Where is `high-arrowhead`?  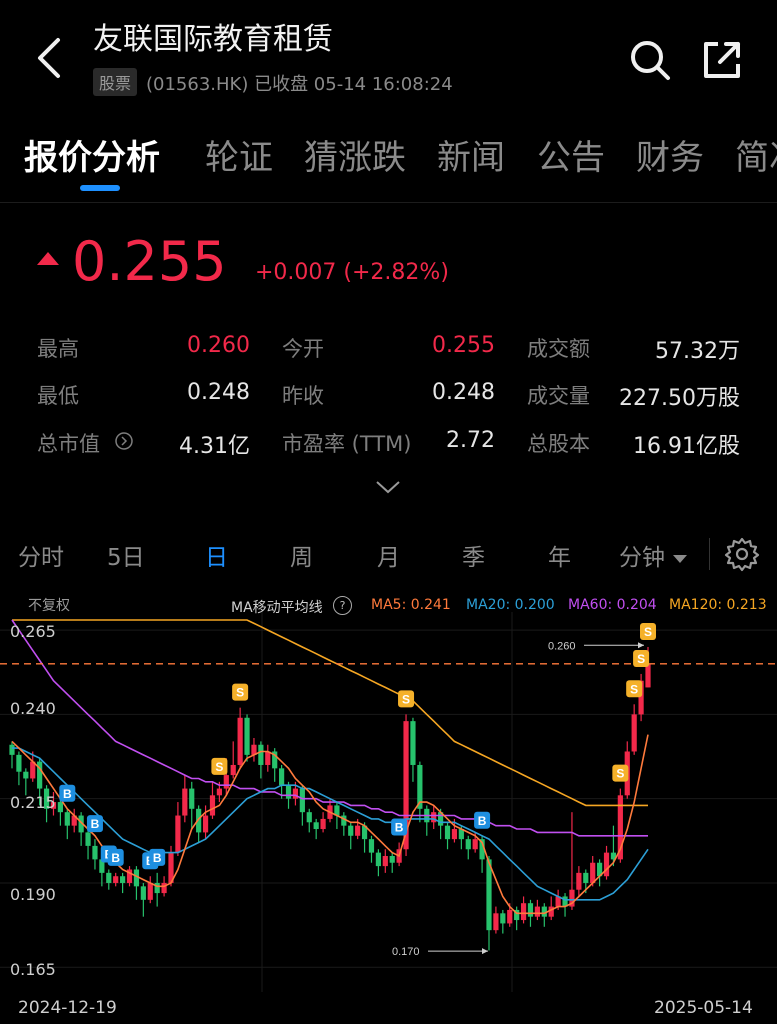
high-arrowhead is located at coordinates (641, 645).